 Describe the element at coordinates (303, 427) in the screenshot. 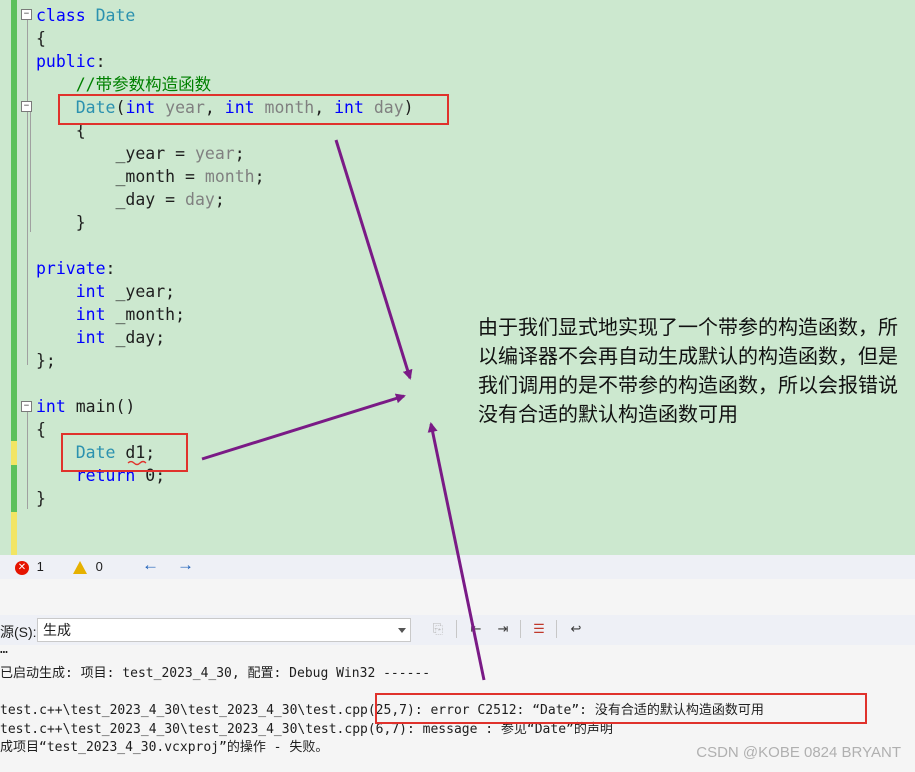

I see `arrow-from-declaration` at that location.